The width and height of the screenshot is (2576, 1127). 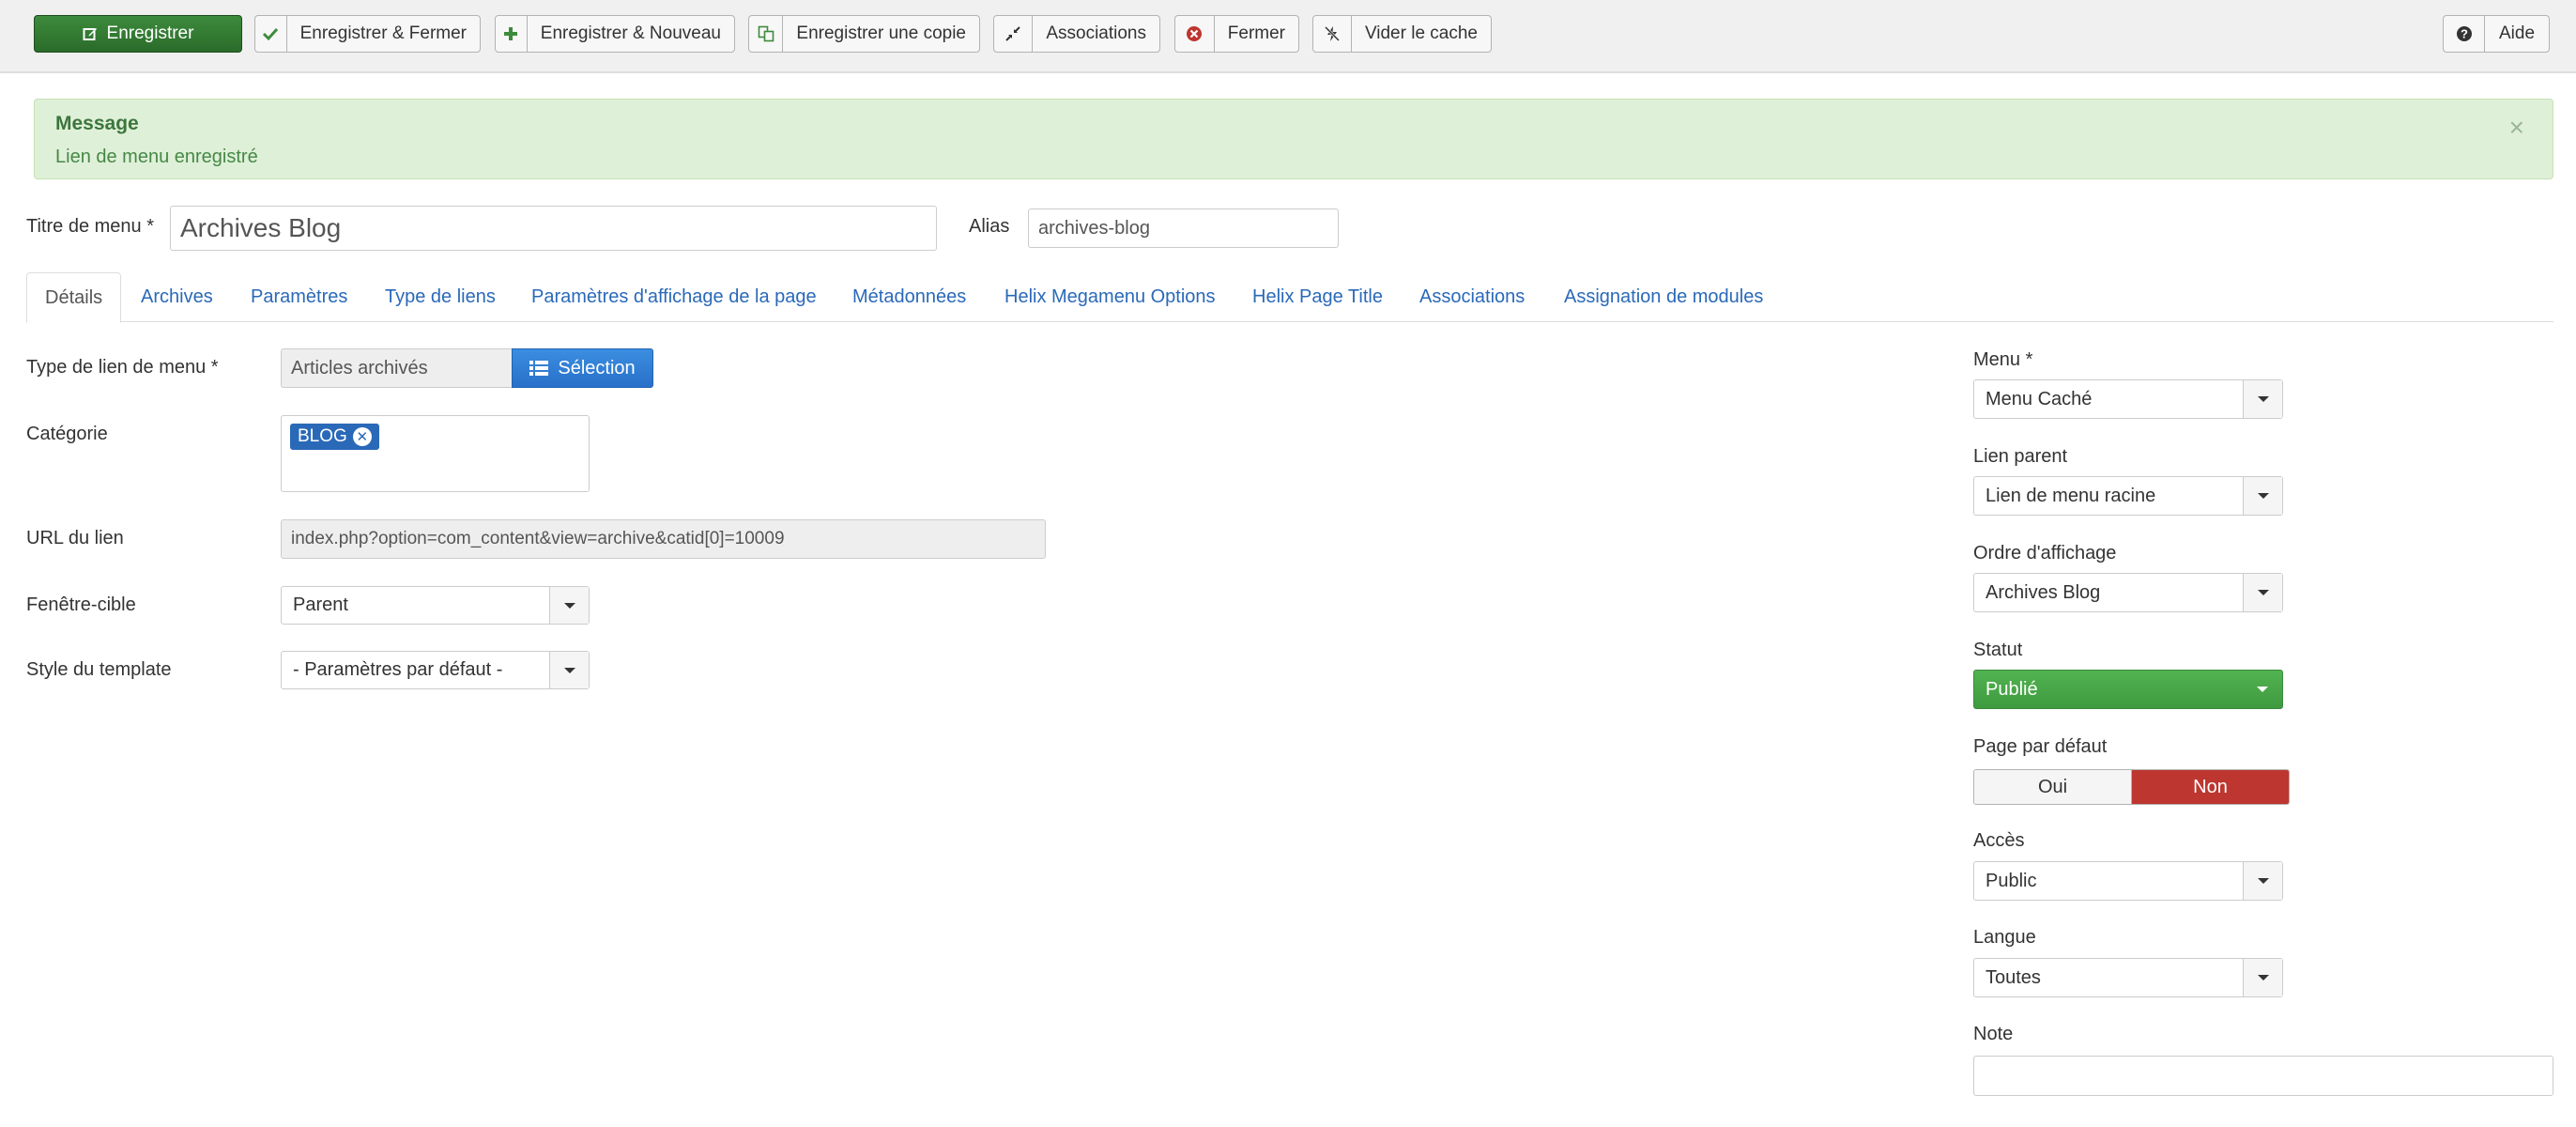 What do you see at coordinates (177, 297) in the screenshot?
I see `tab-archives: Archives` at bounding box center [177, 297].